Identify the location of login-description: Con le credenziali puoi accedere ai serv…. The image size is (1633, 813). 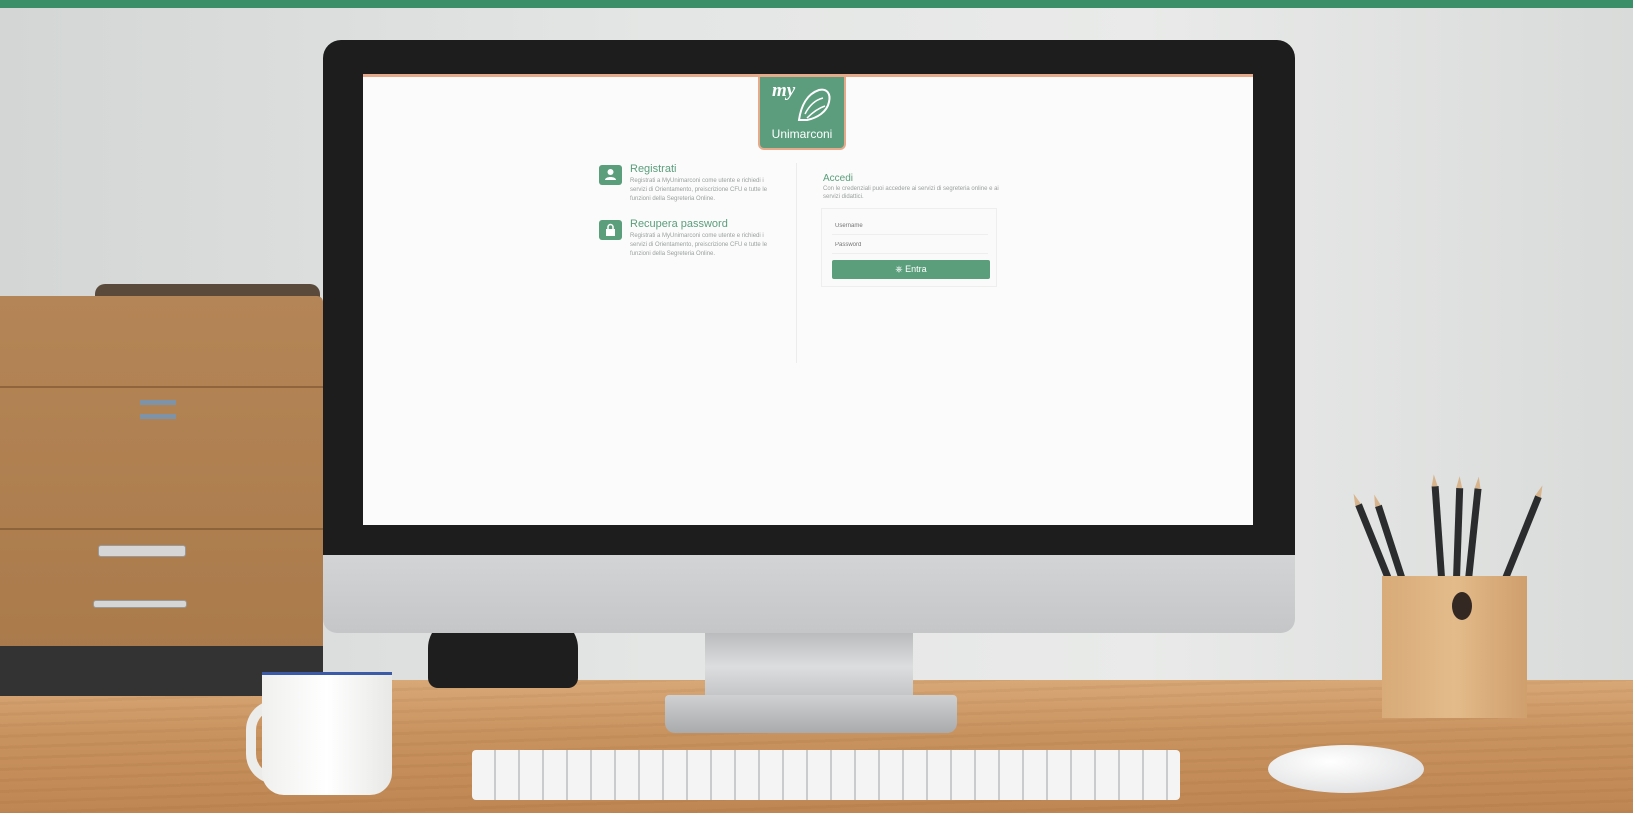
(911, 193).